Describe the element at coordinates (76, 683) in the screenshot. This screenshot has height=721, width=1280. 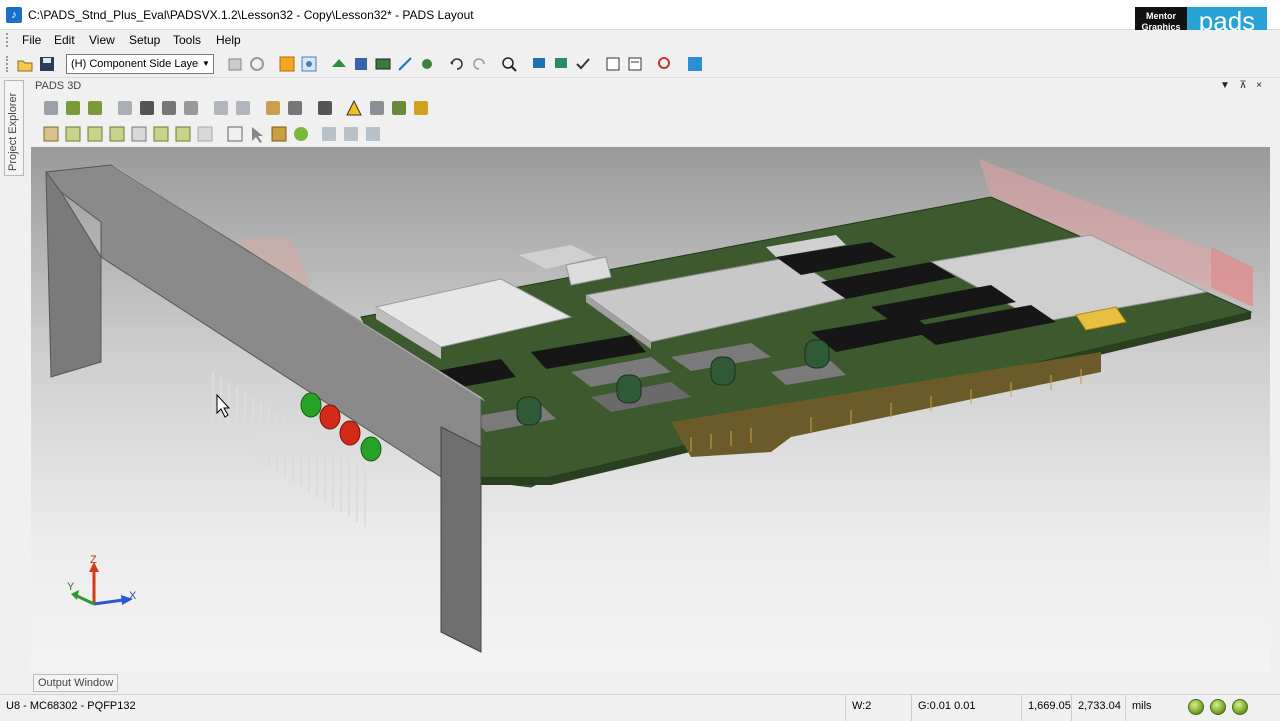
I see `output-window-tab: Output Window` at that location.